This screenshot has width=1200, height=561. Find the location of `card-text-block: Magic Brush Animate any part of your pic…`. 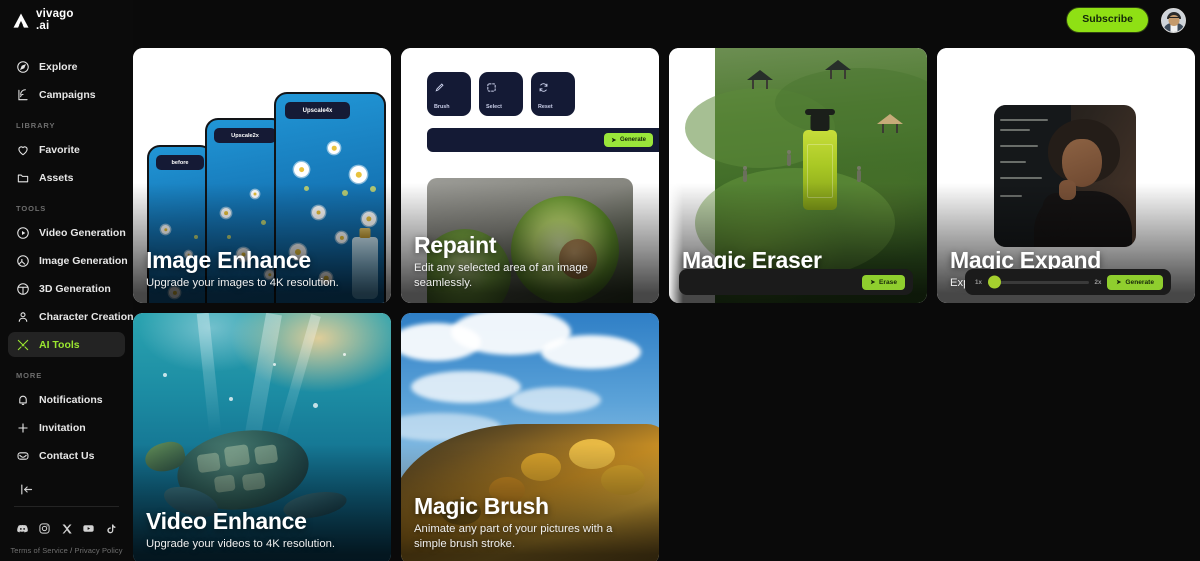

card-text-block: Magic Brush Animate any part of your pic… is located at coordinates (530, 523).